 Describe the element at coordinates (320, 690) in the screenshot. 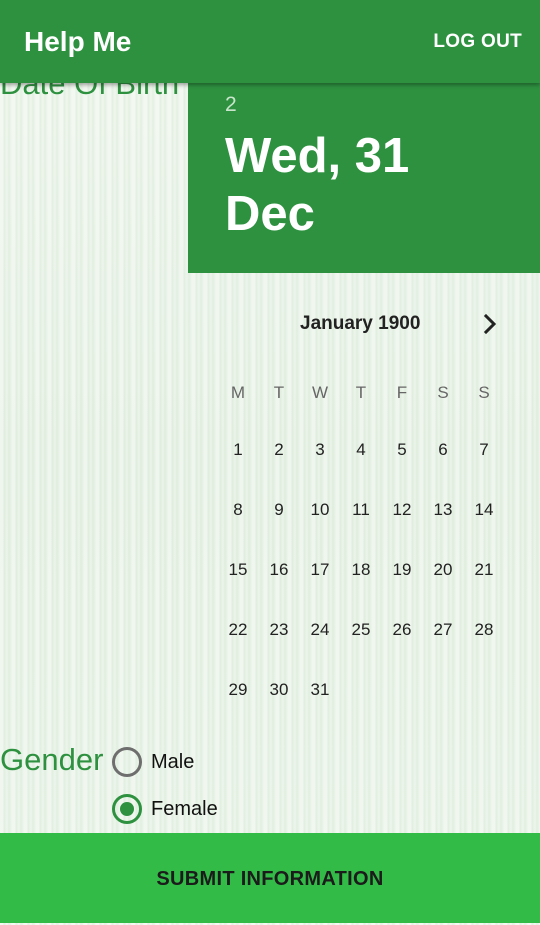

I see `calendar-day: 31` at that location.